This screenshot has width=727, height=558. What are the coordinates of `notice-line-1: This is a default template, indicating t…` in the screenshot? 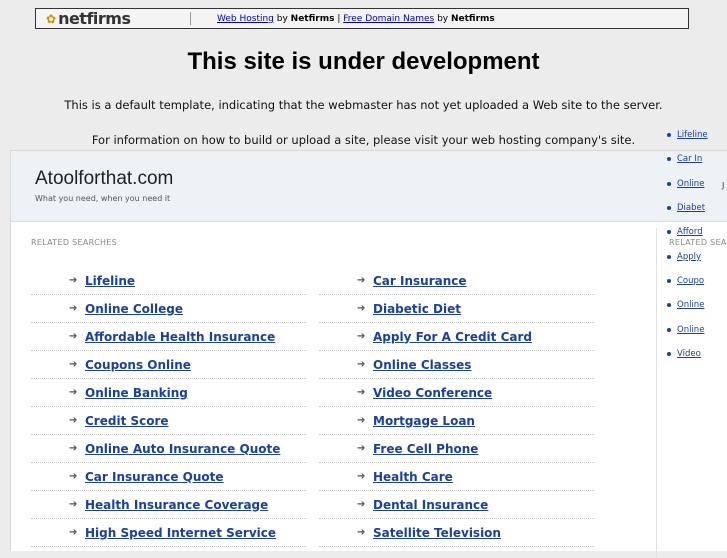 It's located at (363, 105).